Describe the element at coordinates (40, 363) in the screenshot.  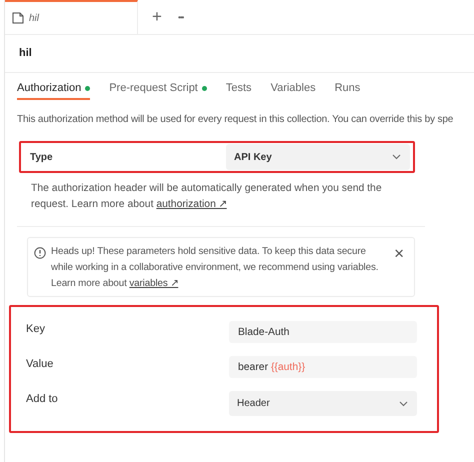
I see `field-label: Value` at that location.